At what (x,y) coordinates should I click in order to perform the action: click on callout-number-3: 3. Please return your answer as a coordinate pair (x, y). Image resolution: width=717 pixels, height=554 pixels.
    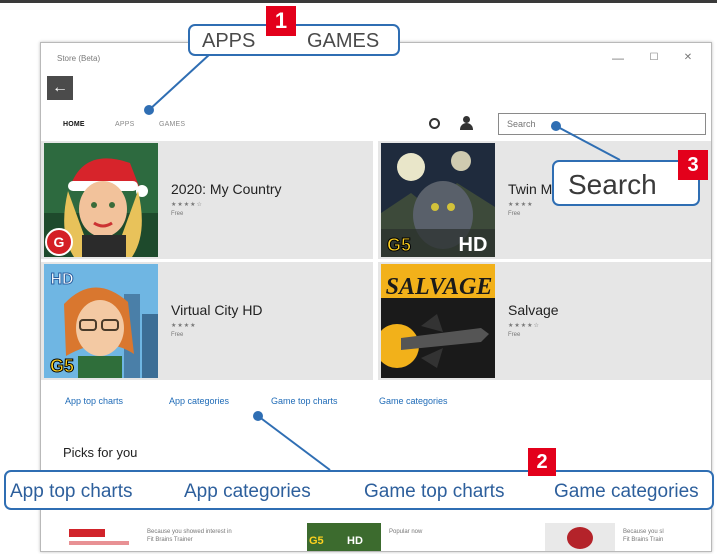
    Looking at the image, I should click on (693, 165).